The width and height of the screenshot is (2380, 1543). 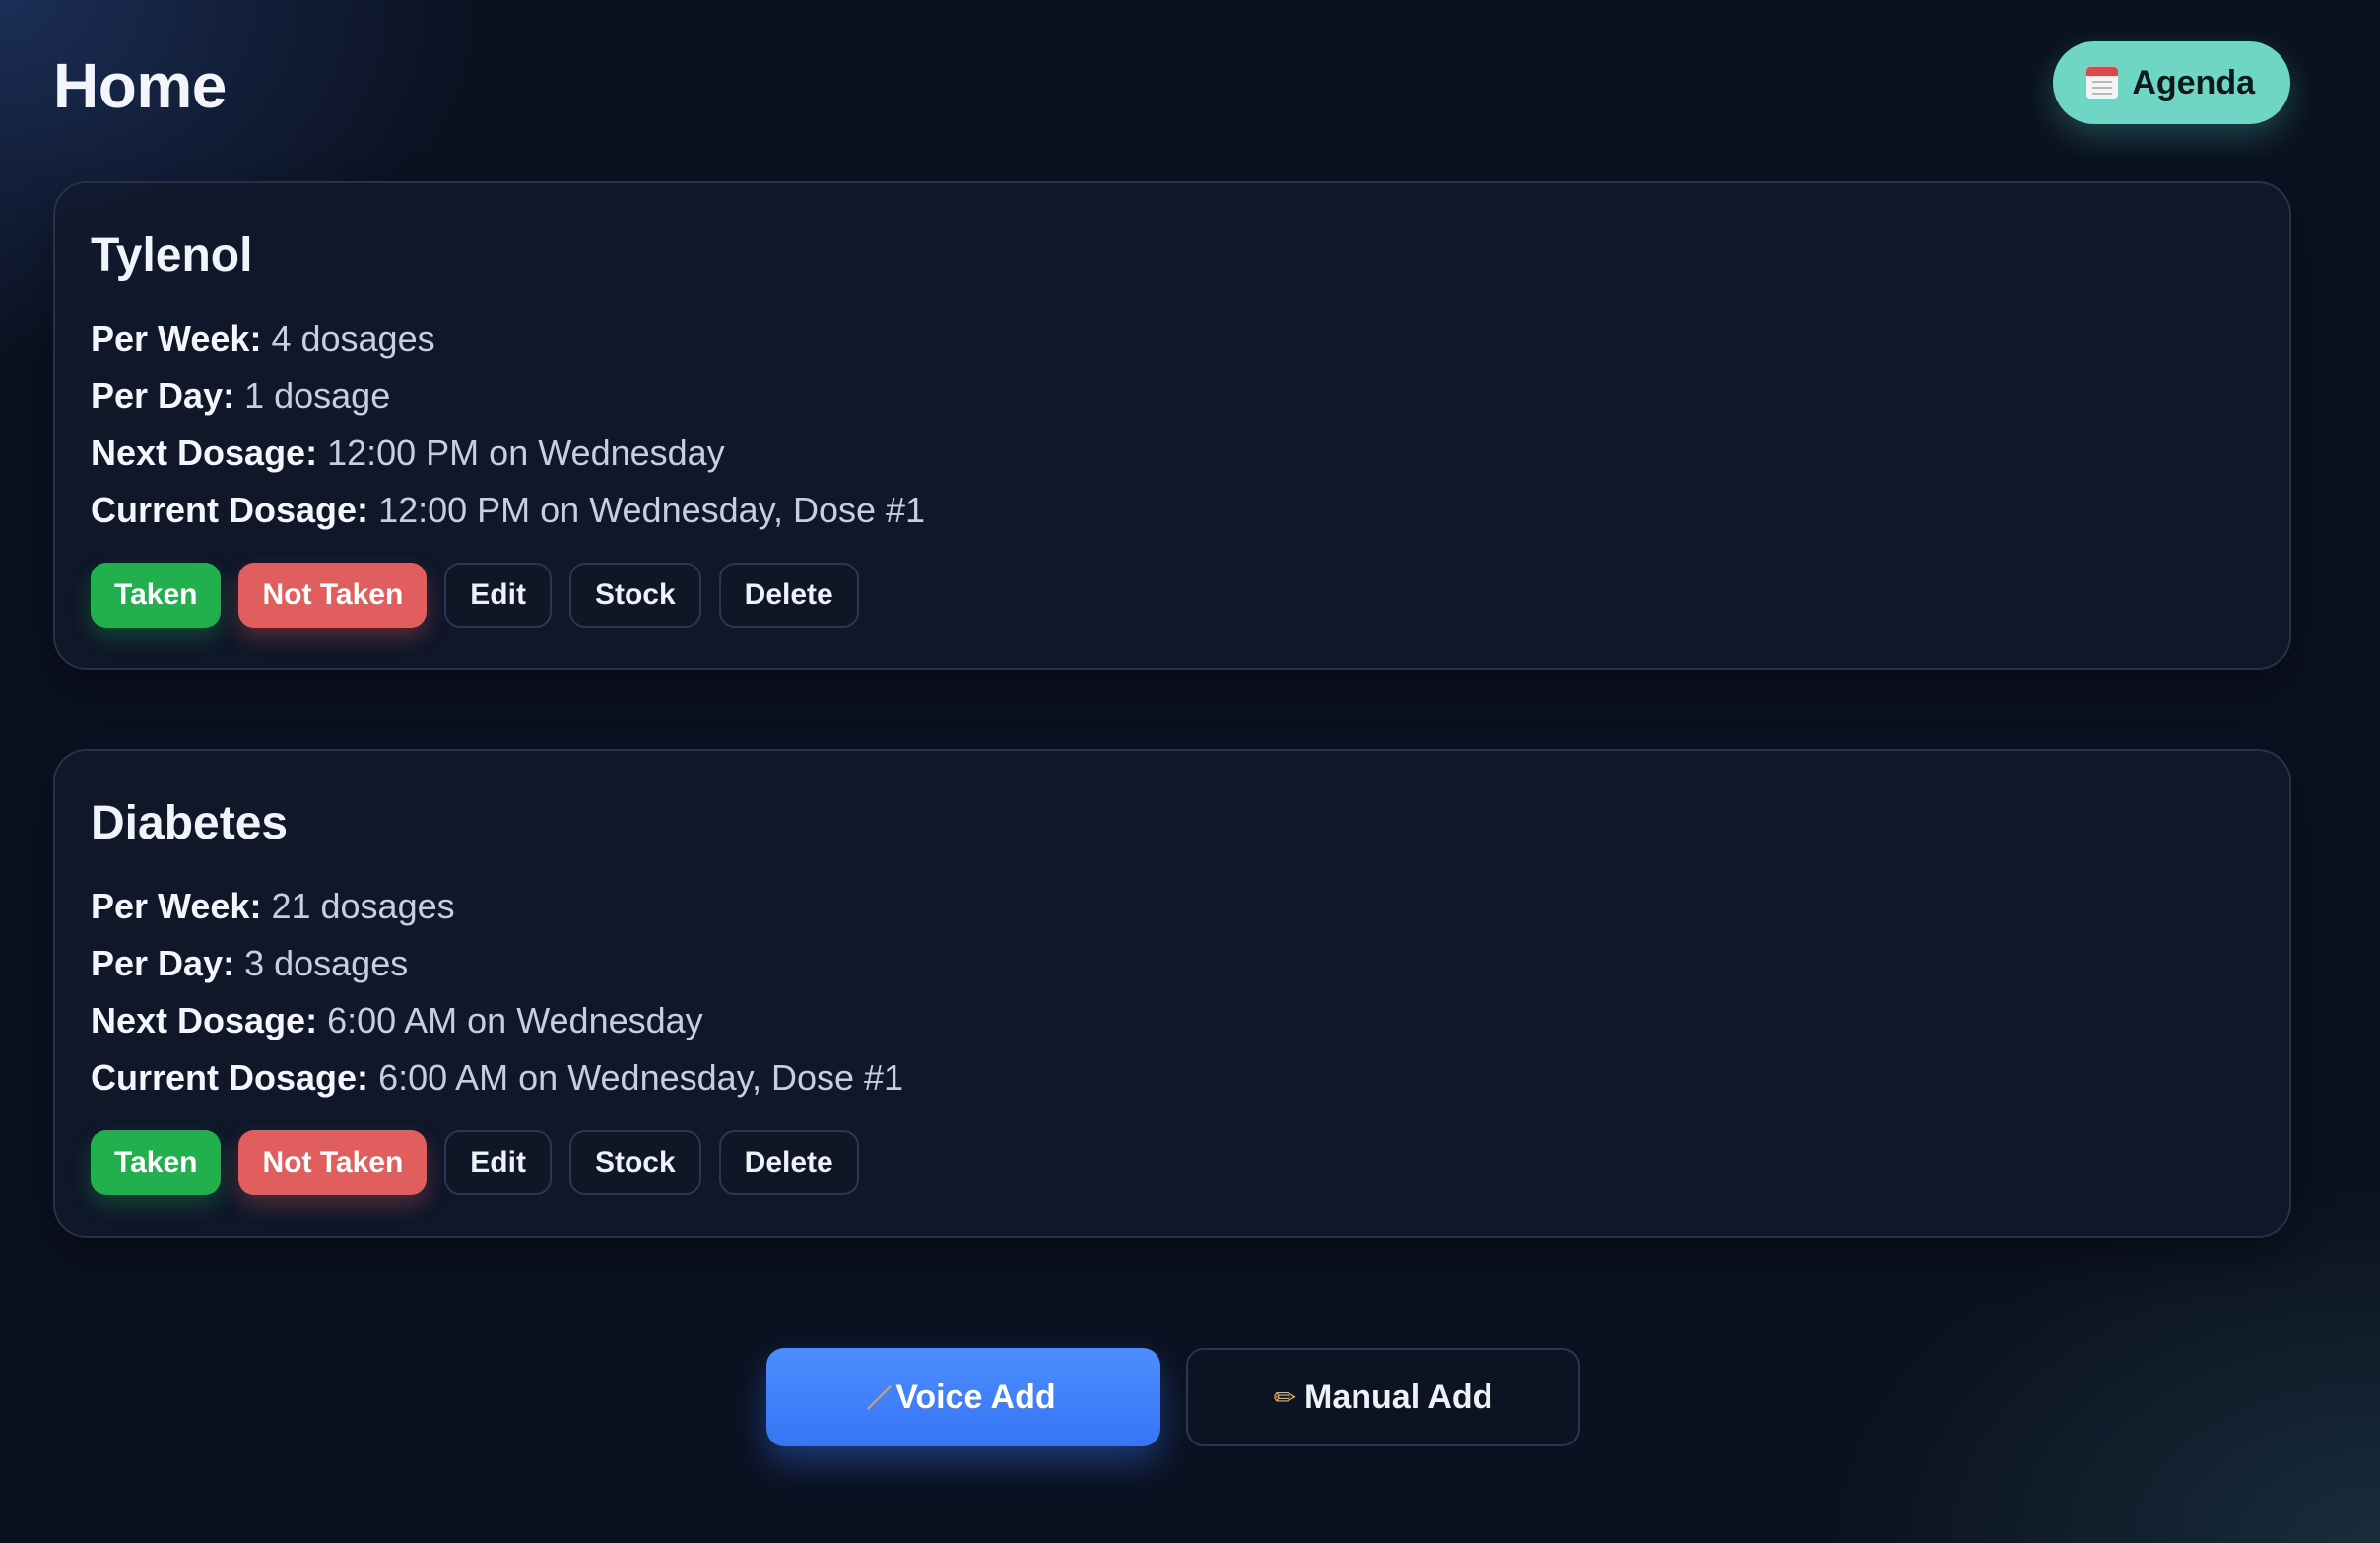 What do you see at coordinates (515, 1019) in the screenshot?
I see `next-dosage-value: 6:00 AM on Wednesday` at bounding box center [515, 1019].